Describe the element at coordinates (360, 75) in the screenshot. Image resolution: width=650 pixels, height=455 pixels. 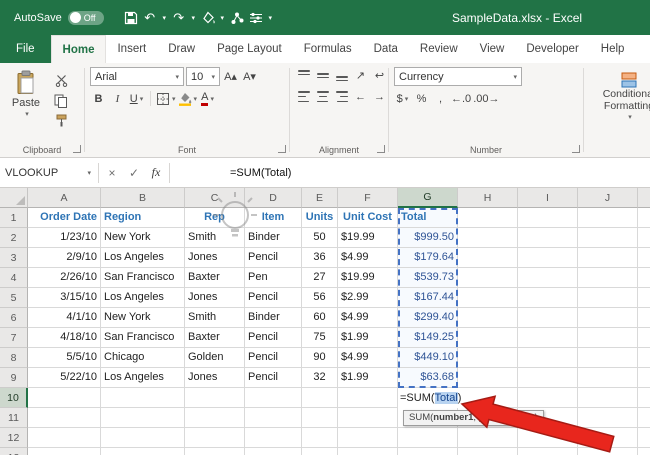
I see `orientation-button: ↗` at that location.